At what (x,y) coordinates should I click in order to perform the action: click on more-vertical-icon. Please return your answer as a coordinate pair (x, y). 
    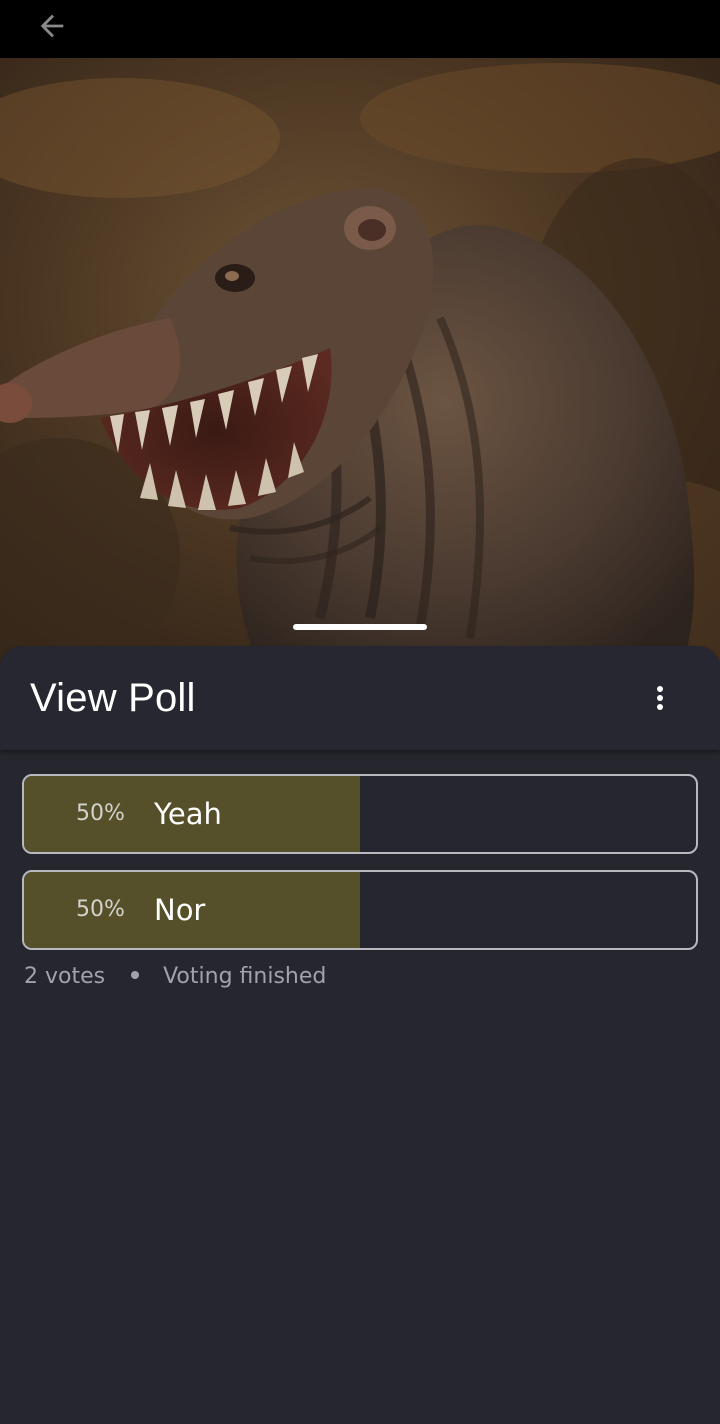
    Looking at the image, I should click on (660, 698).